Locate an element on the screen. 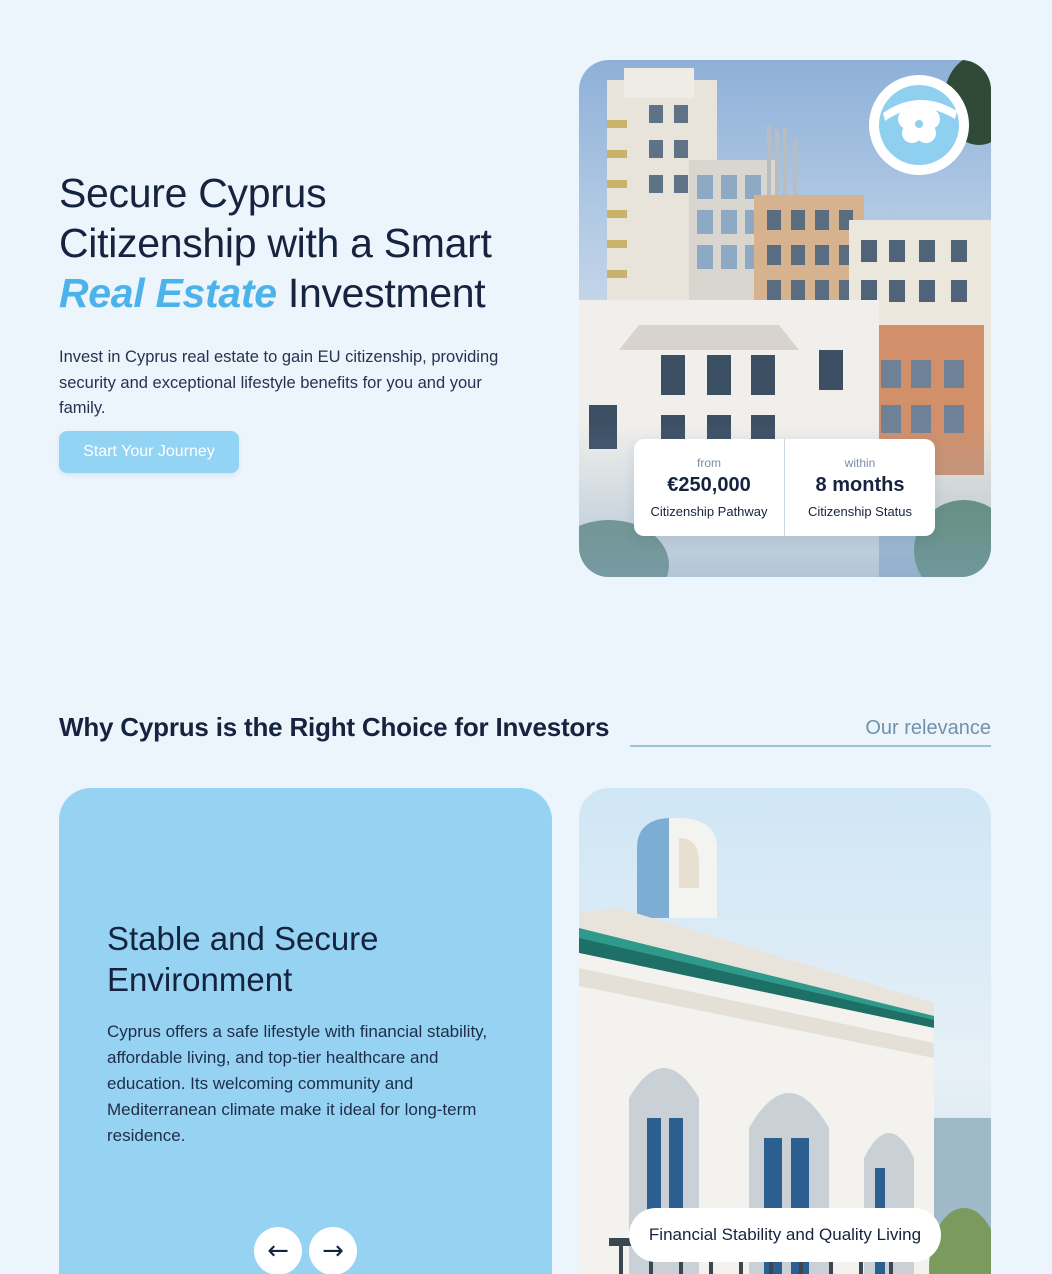  feature-villa-image: Financial Stability and Quality Living is located at coordinates (785, 1031).